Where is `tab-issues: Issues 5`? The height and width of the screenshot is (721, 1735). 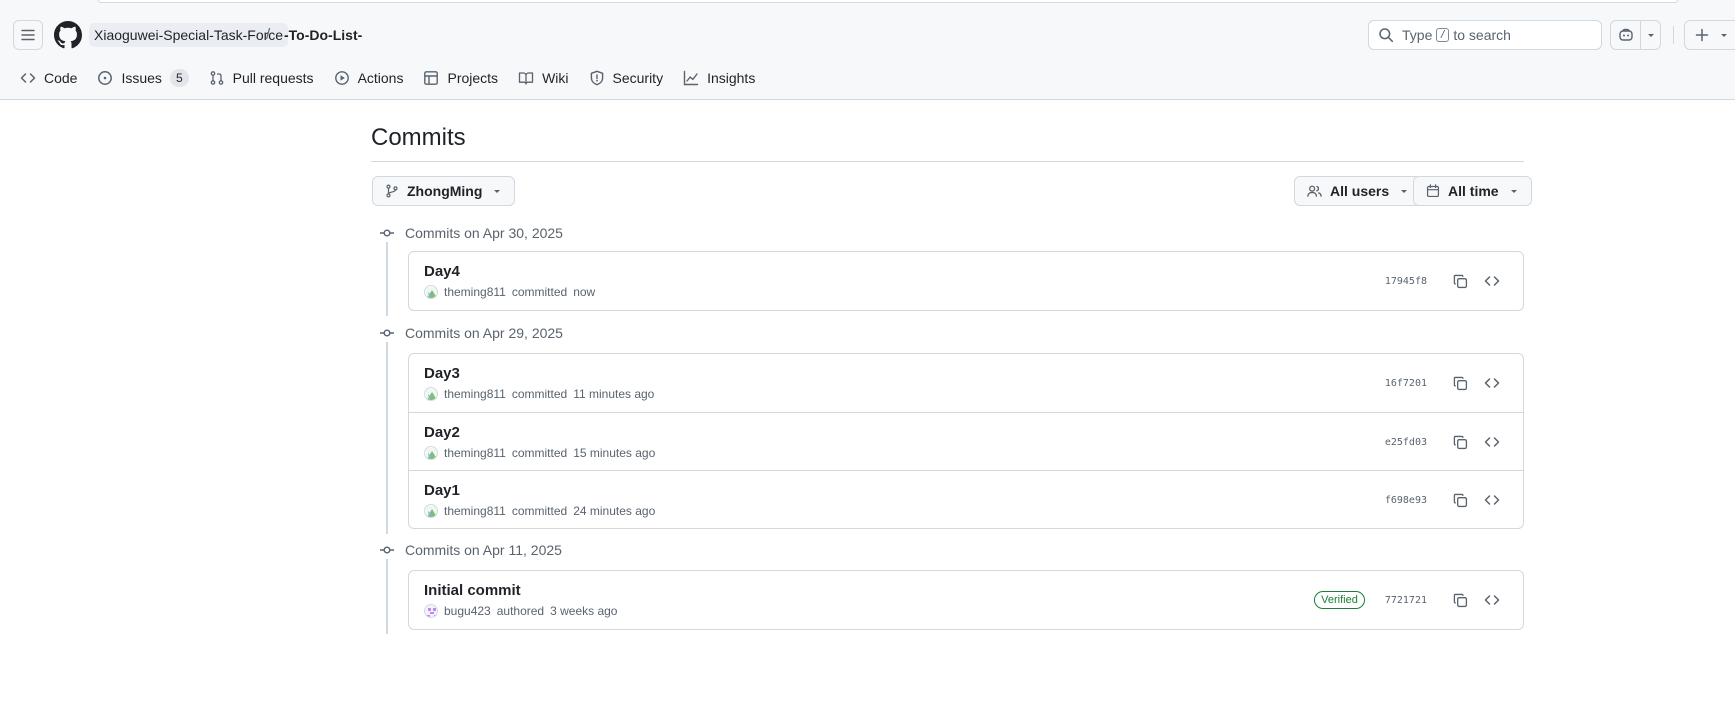
tab-issues: Issues 5 is located at coordinates (142, 78).